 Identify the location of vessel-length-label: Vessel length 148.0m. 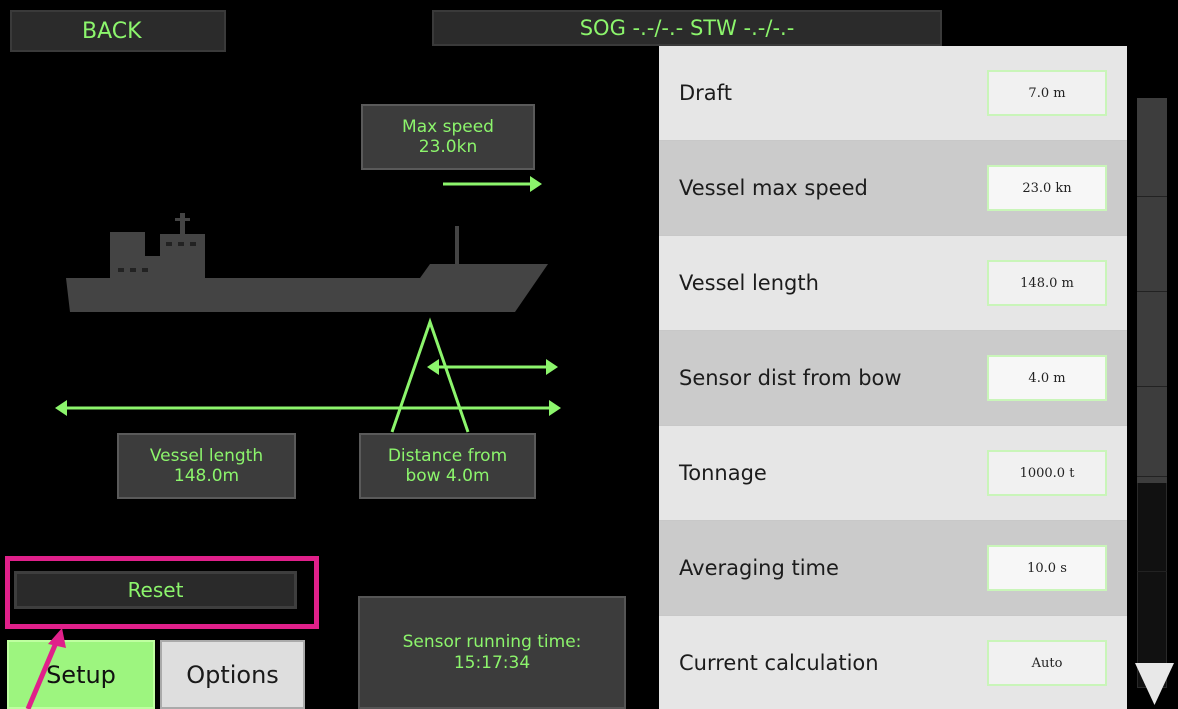
(206, 466).